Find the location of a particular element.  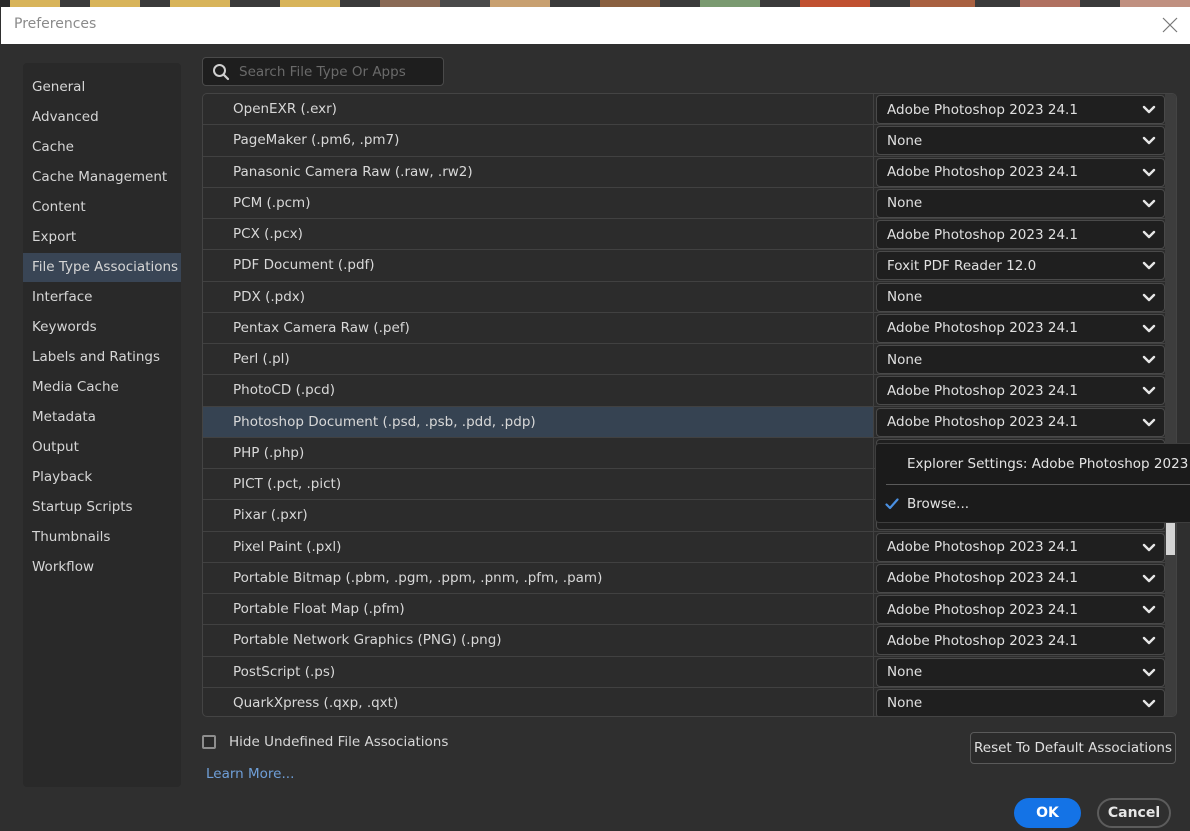

sidebar-item-advanced: Advanced is located at coordinates (102, 117).